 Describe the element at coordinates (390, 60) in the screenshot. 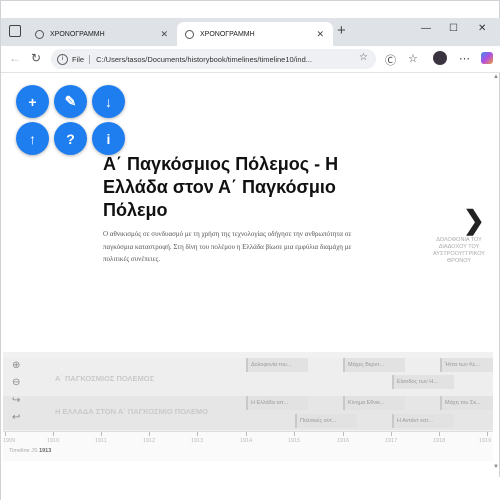

I see `extension-icon: Ⓒ` at that location.